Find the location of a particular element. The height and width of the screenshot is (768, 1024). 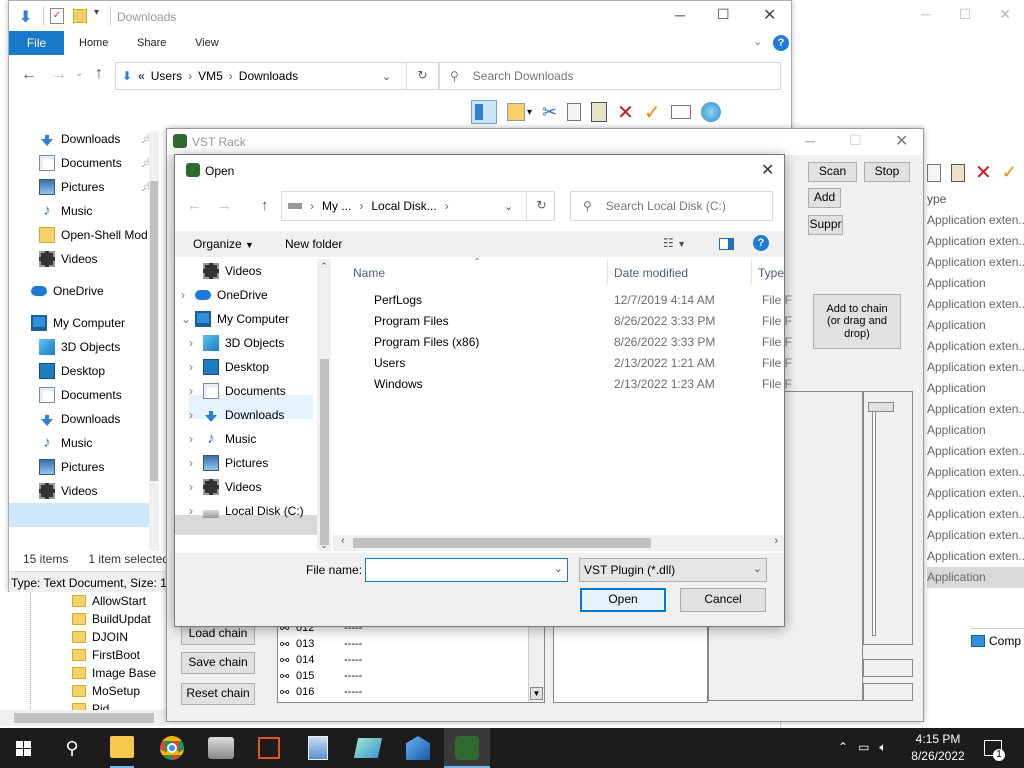

chrome-taskbar-icon is located at coordinates (172, 748).